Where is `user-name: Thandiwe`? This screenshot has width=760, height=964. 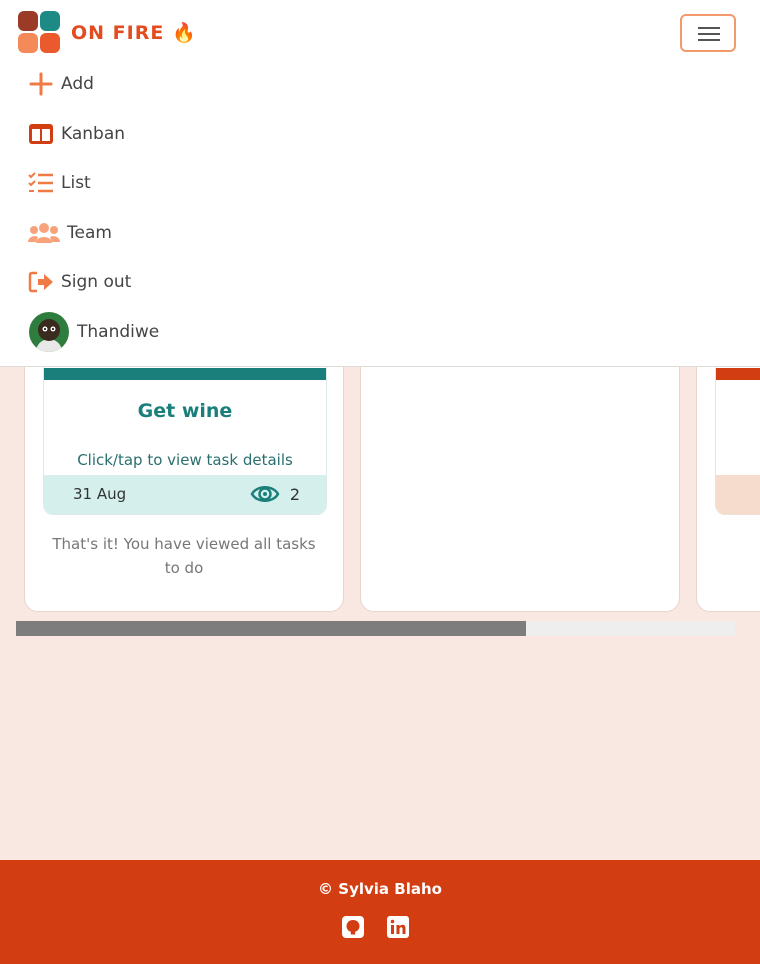
user-name: Thandiwe is located at coordinates (118, 332).